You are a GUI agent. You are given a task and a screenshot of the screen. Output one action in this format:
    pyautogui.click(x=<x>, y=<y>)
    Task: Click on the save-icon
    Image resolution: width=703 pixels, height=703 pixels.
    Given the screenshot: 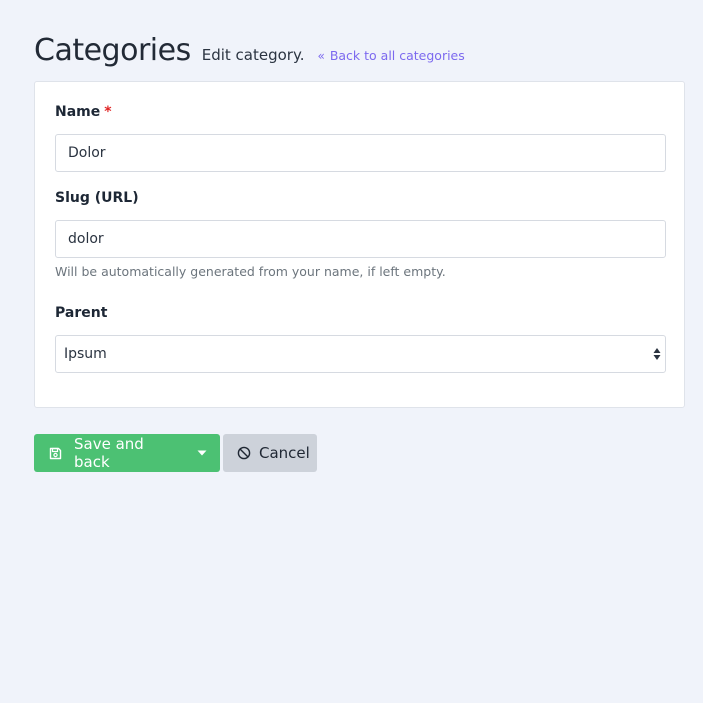 What is the action you would take?
    pyautogui.click(x=55, y=453)
    